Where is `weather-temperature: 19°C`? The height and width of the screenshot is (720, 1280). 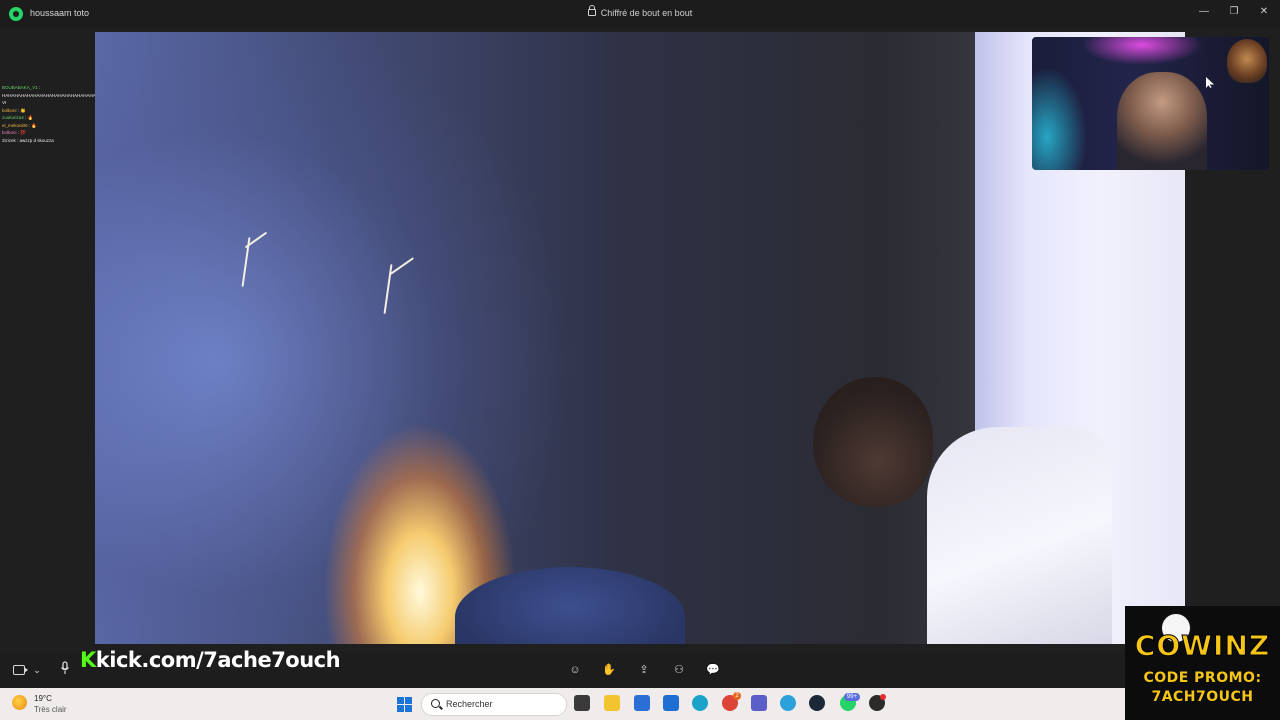
weather-temperature: 19°C is located at coordinates (43, 698).